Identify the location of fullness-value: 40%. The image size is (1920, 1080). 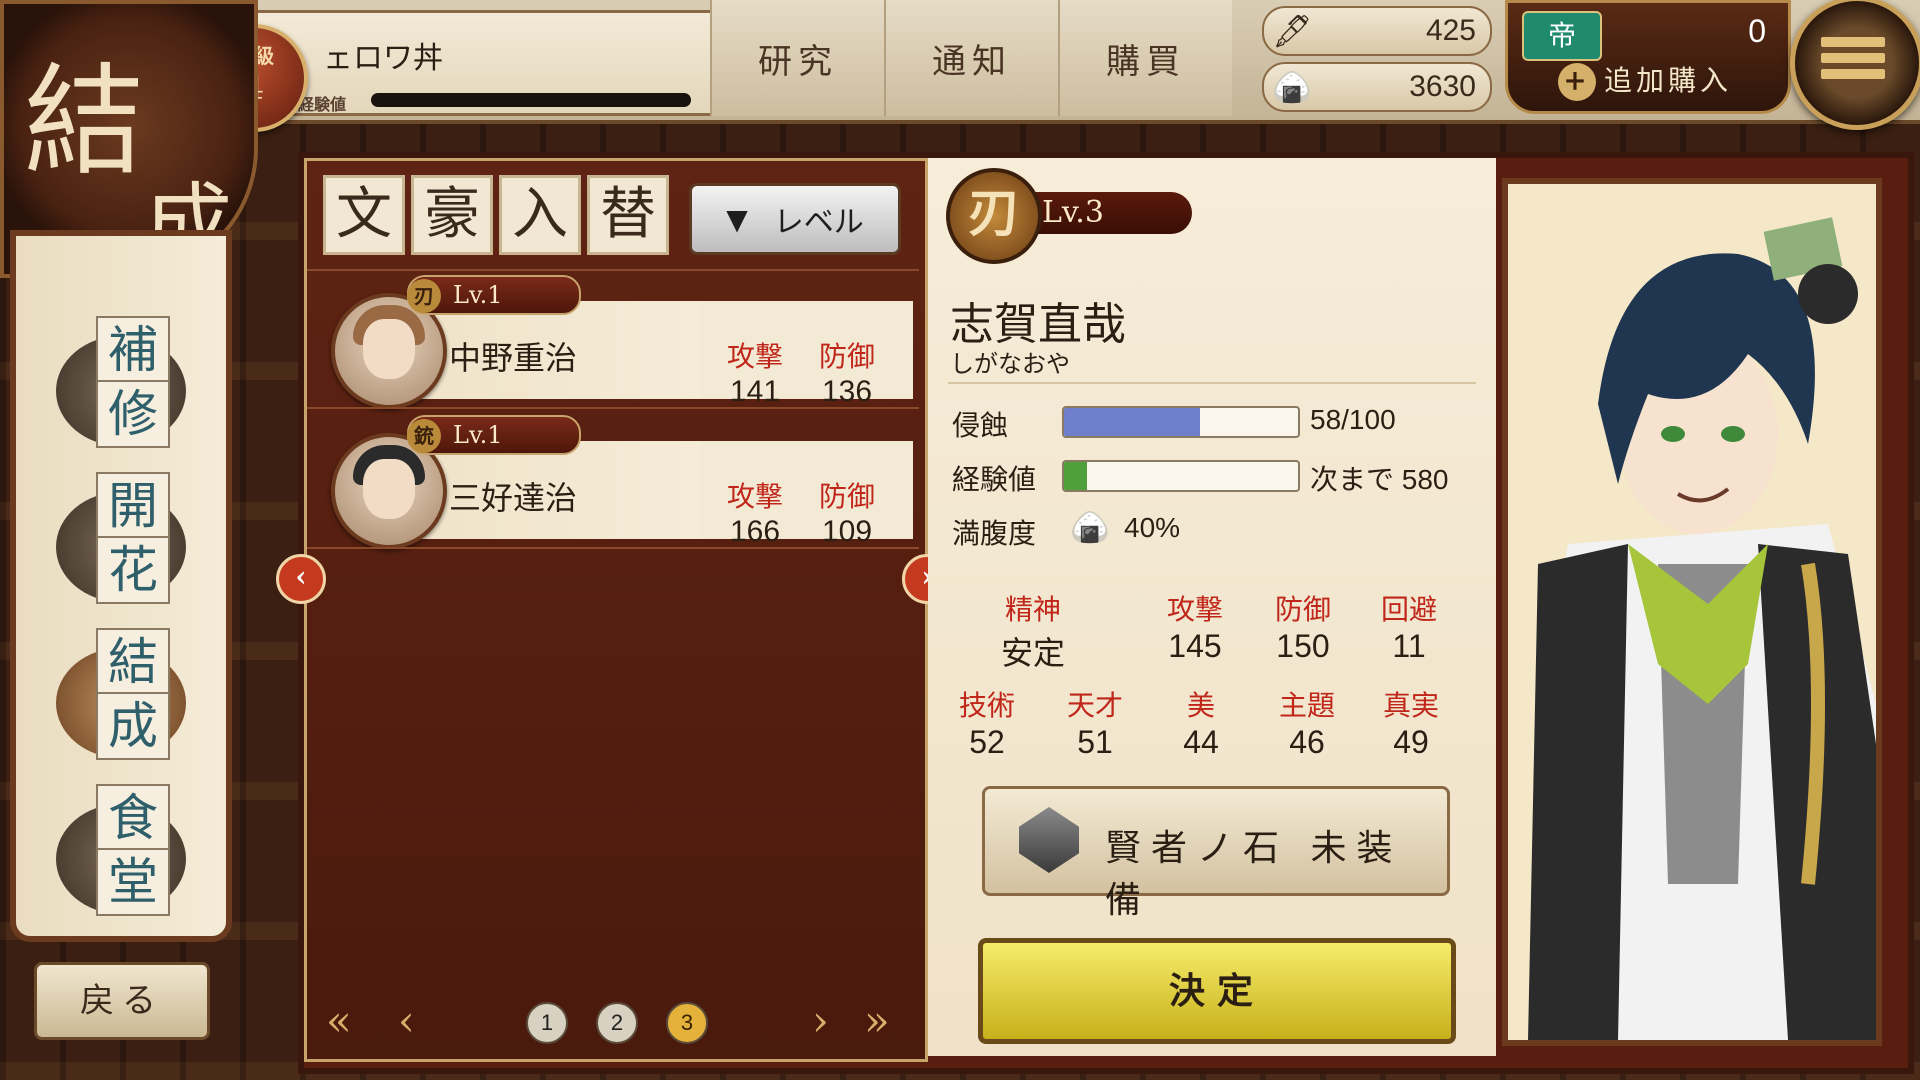
(1152, 527).